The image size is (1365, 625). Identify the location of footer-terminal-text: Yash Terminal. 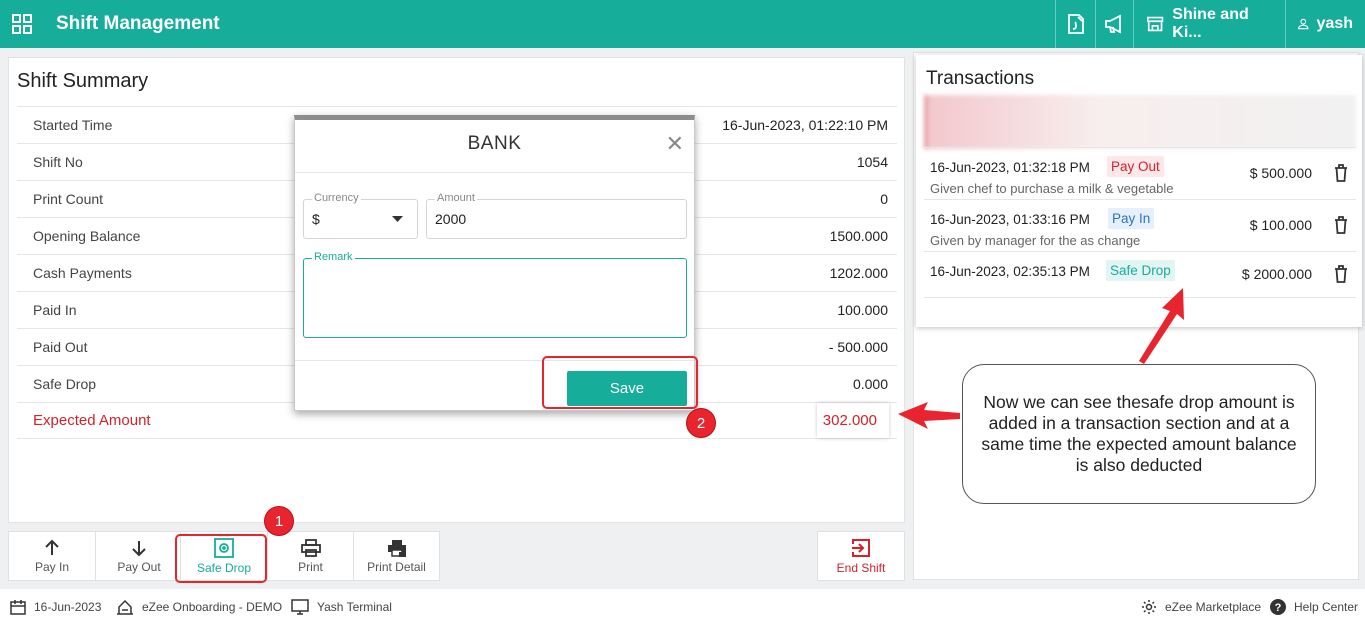
(354, 607).